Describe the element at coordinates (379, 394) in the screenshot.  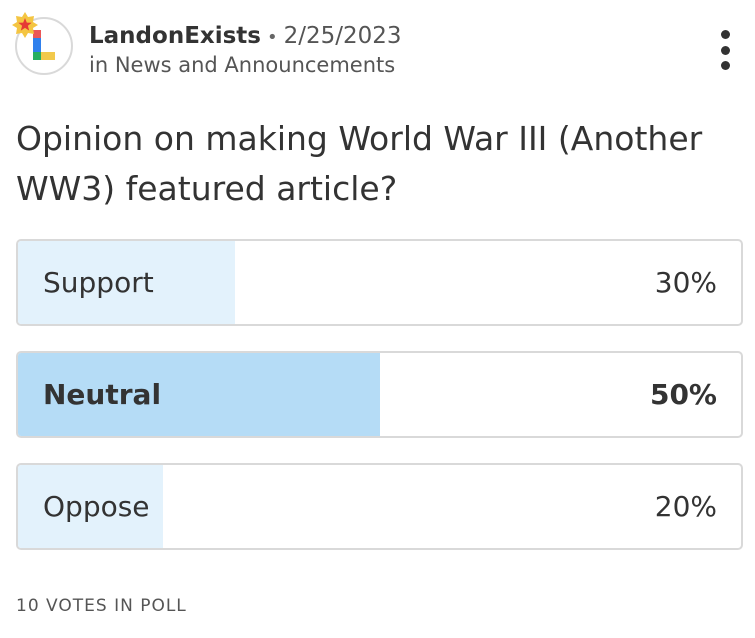
I see `poll-option-neutral: Neutral 50%` at that location.